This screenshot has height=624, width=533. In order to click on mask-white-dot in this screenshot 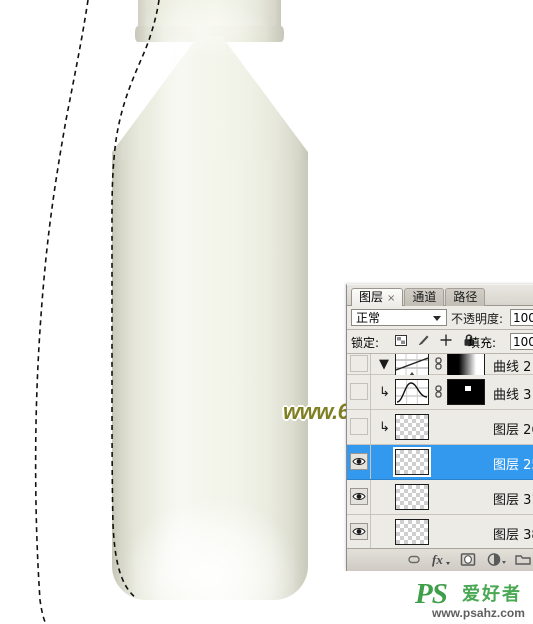, I will do `click(468, 388)`.